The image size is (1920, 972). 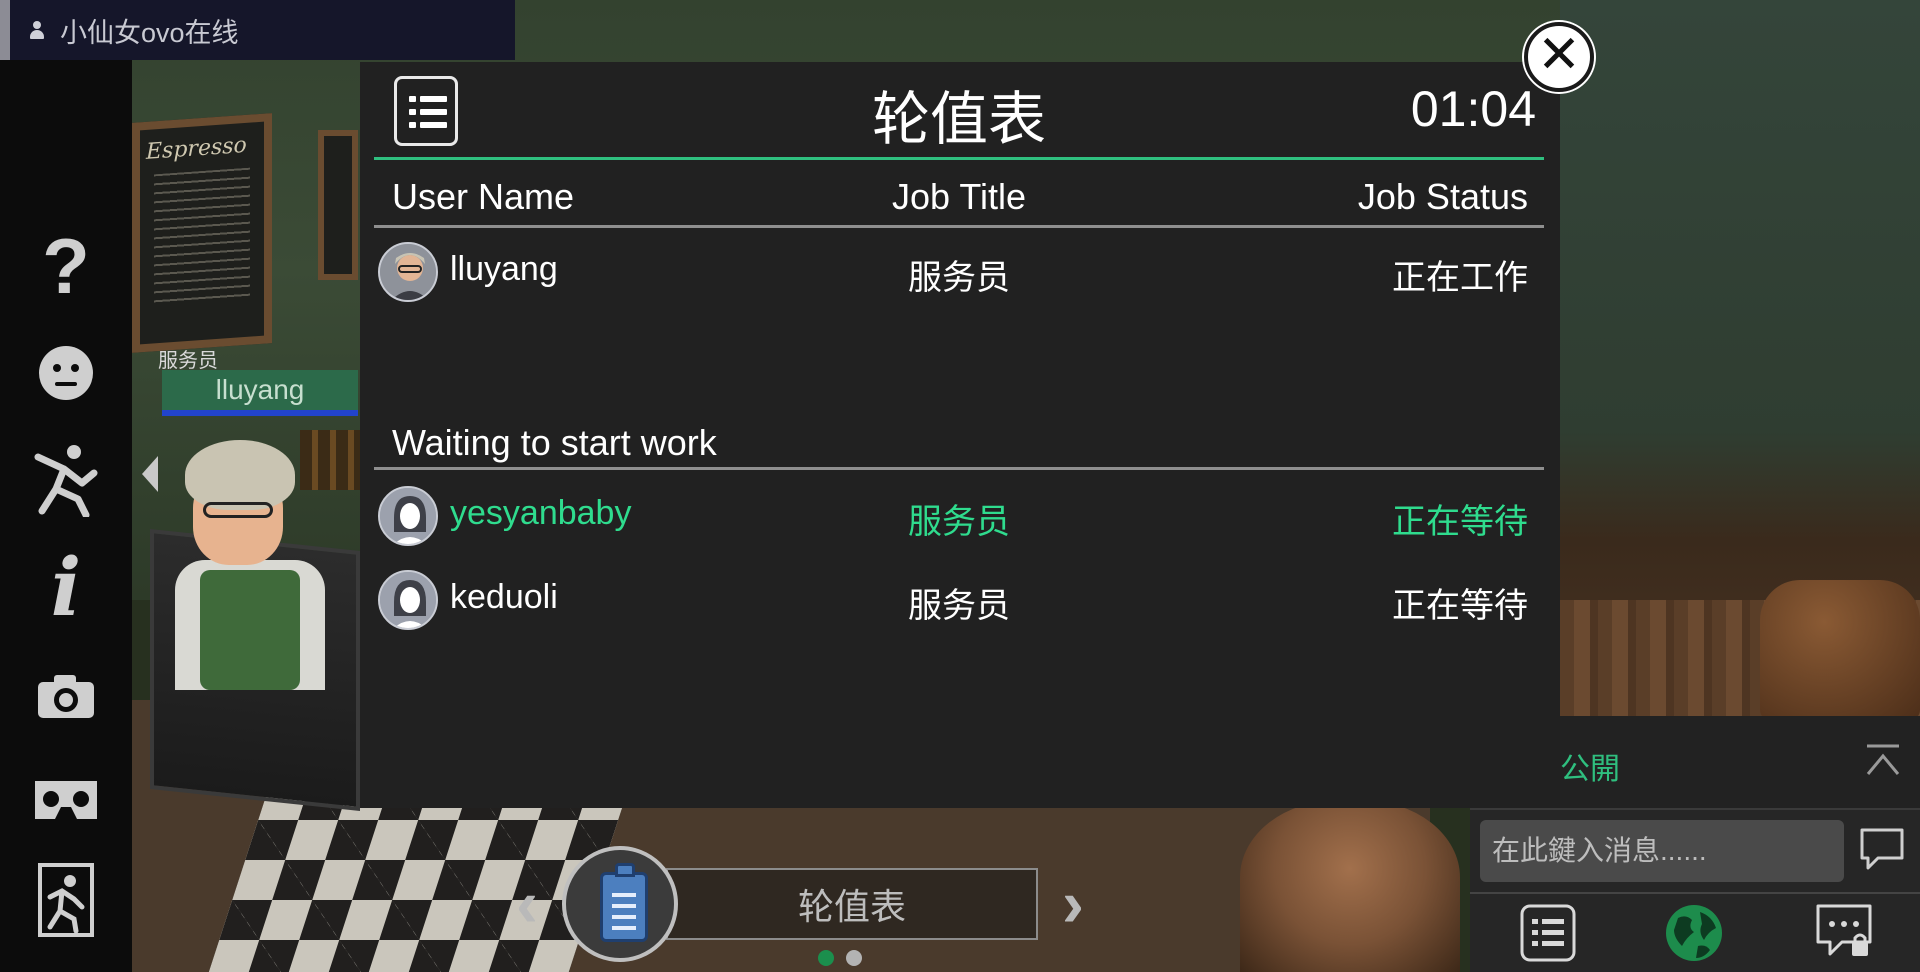 I want to click on carousel-next-button: ›, so click(x=1073, y=903).